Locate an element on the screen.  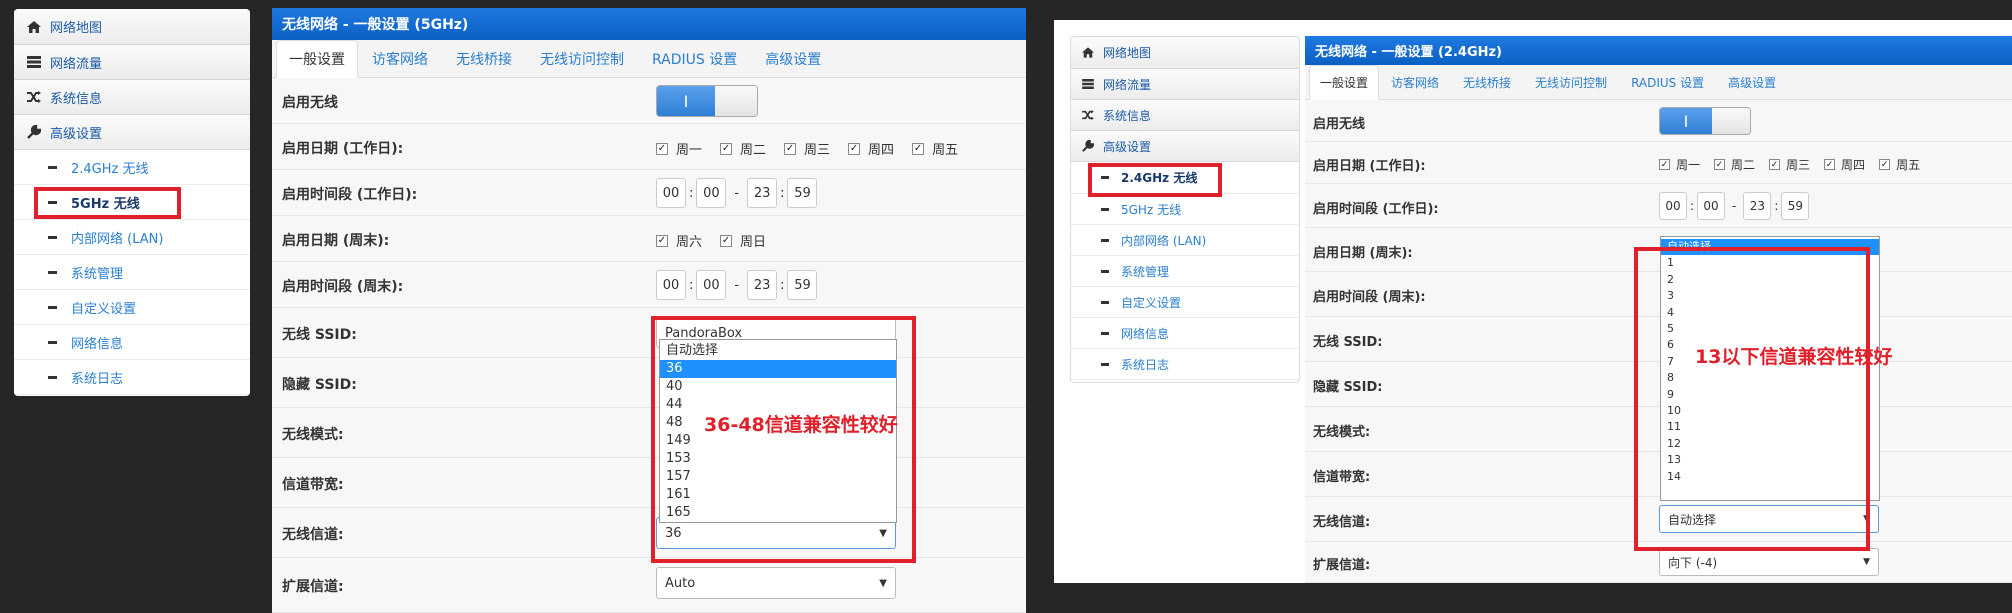
shuffle-icon is located at coordinates (34, 97).